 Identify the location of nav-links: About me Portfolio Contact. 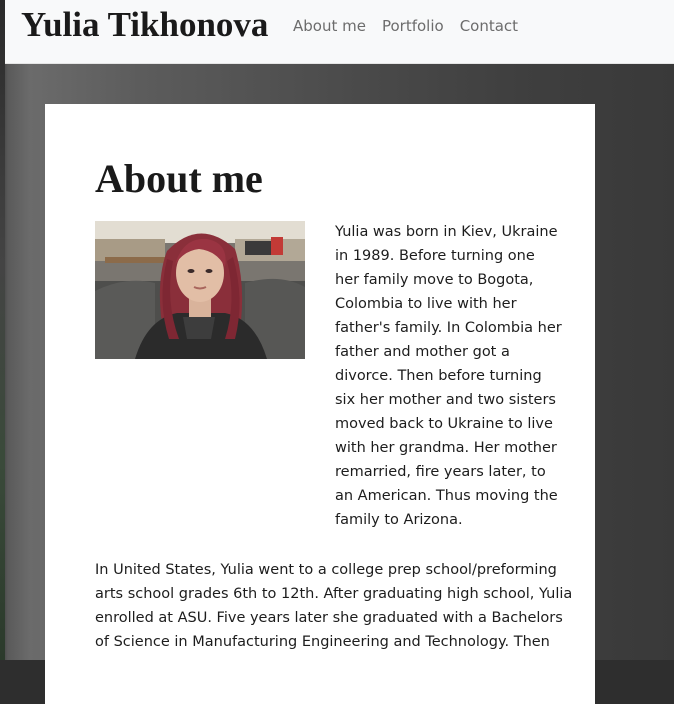
(413, 26).